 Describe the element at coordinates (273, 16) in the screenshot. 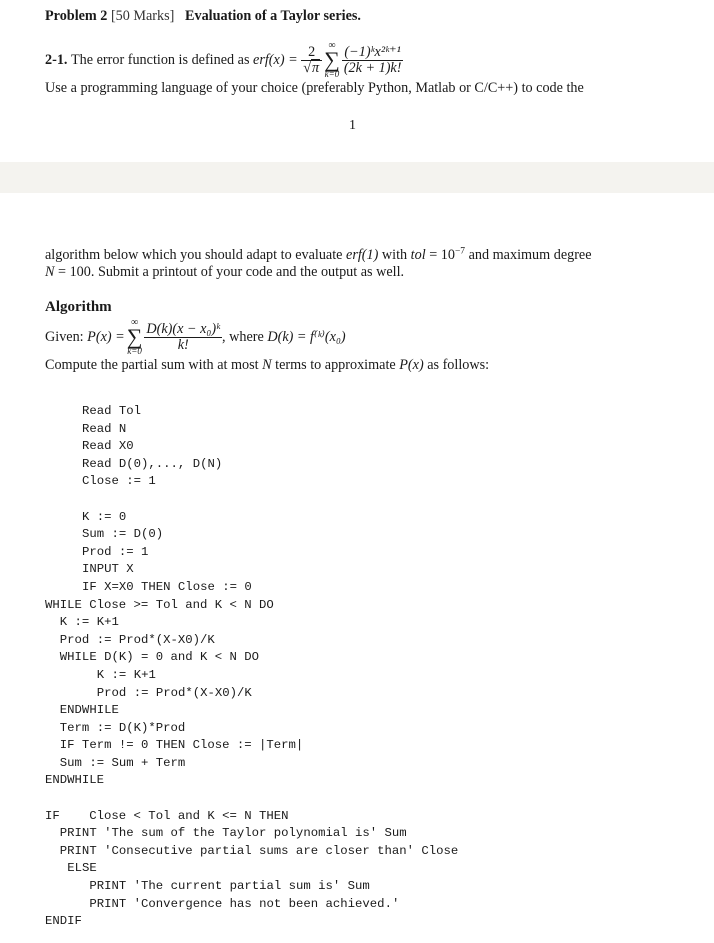

I see `problem-title: Evaluation of a Taylor series.` at that location.